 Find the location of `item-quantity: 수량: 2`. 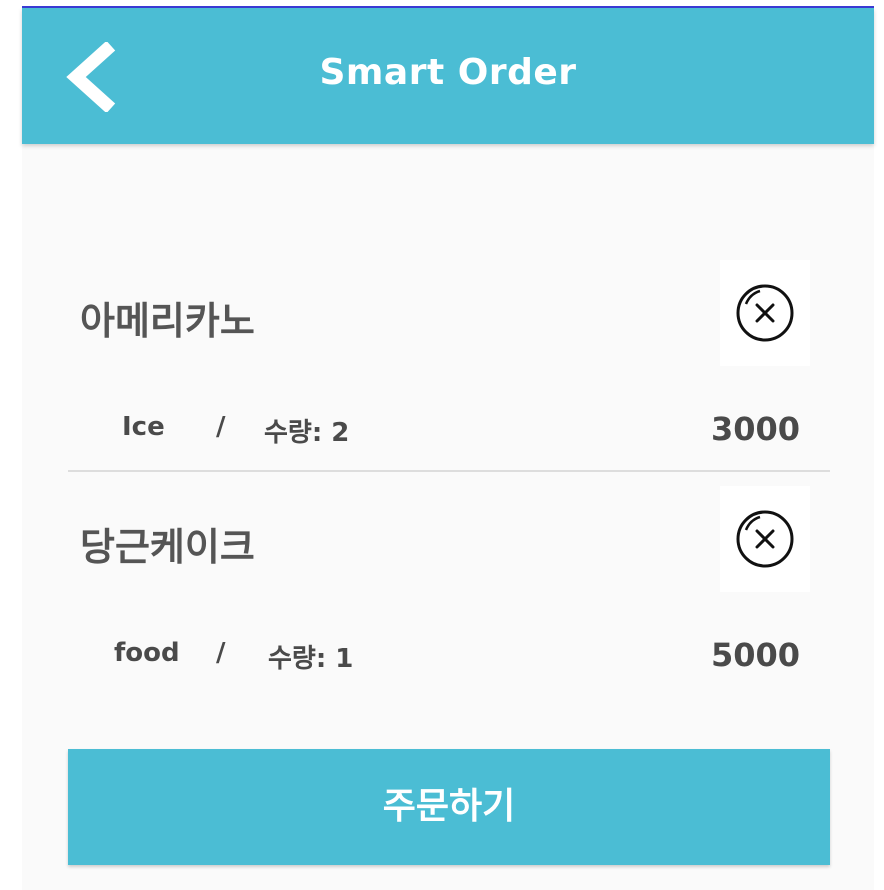

item-quantity: 수량: 2 is located at coordinates (307, 433).